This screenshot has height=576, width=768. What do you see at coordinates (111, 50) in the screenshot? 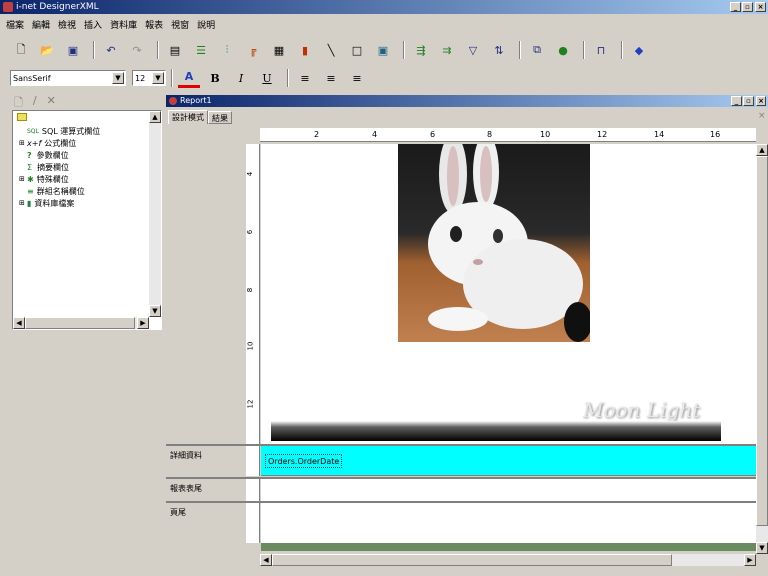
I see `undo-icon: ↶` at bounding box center [111, 50].